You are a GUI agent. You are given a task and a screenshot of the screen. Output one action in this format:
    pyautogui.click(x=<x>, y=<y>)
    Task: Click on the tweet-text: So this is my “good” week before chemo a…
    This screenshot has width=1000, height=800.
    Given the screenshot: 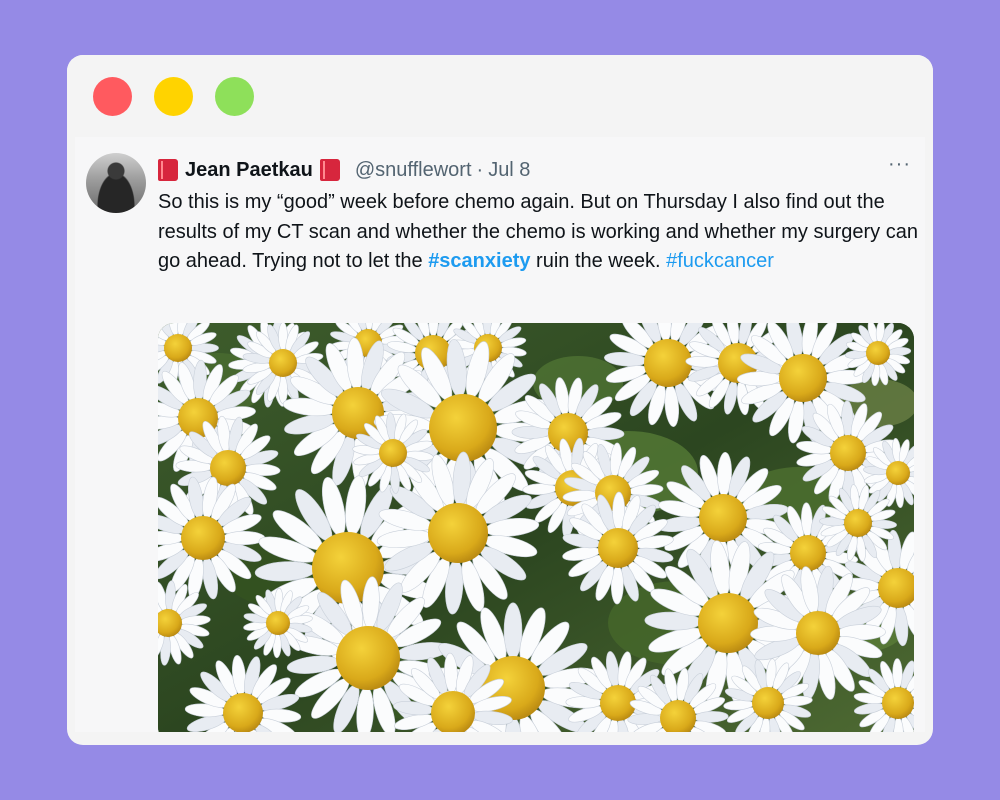 What is the action you would take?
    pyautogui.click(x=538, y=232)
    